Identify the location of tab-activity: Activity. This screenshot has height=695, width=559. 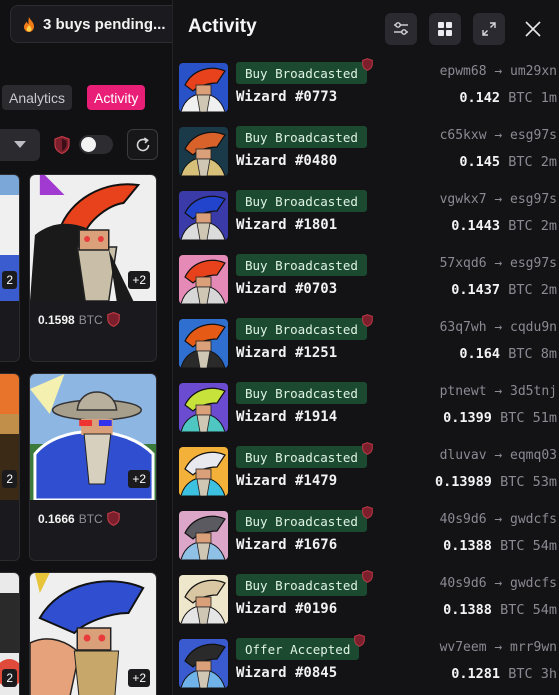
(116, 97).